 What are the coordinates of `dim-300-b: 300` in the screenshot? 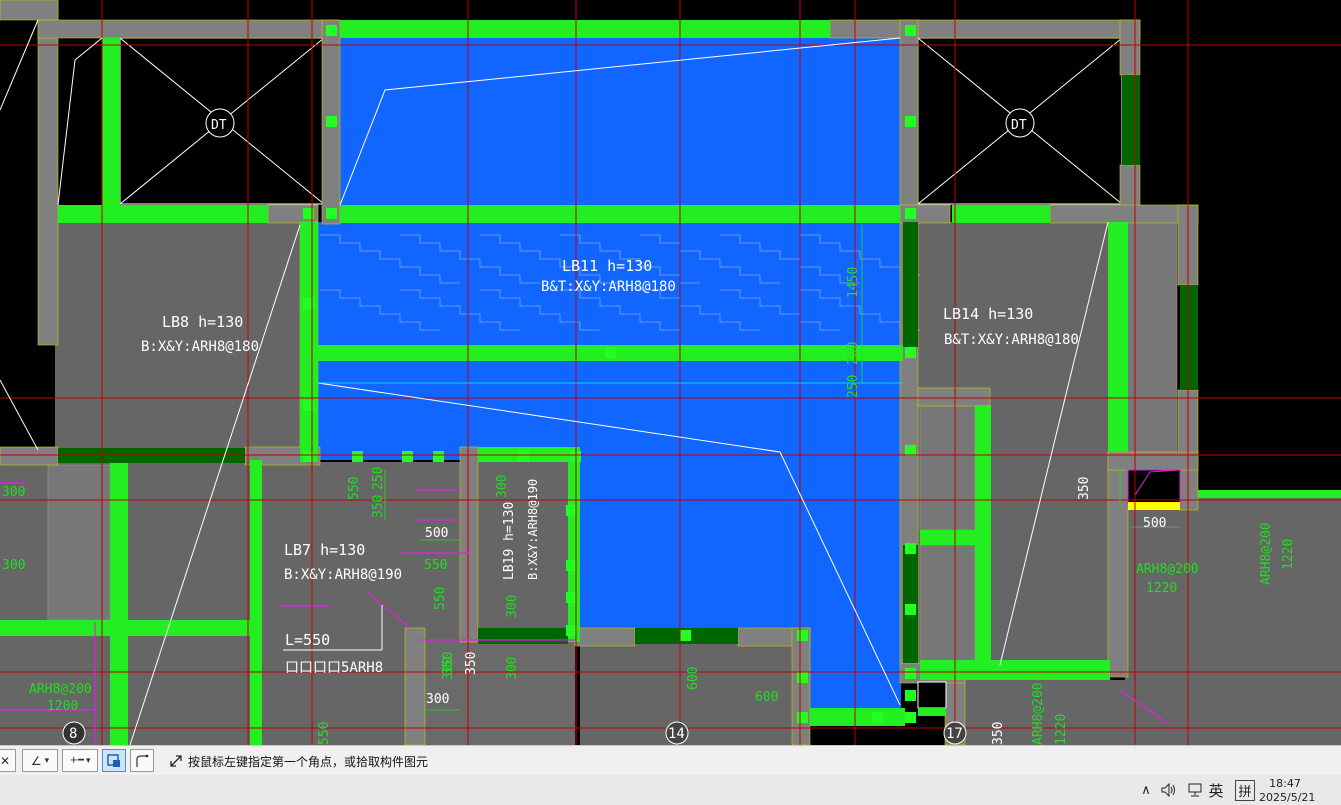 It's located at (512, 606).